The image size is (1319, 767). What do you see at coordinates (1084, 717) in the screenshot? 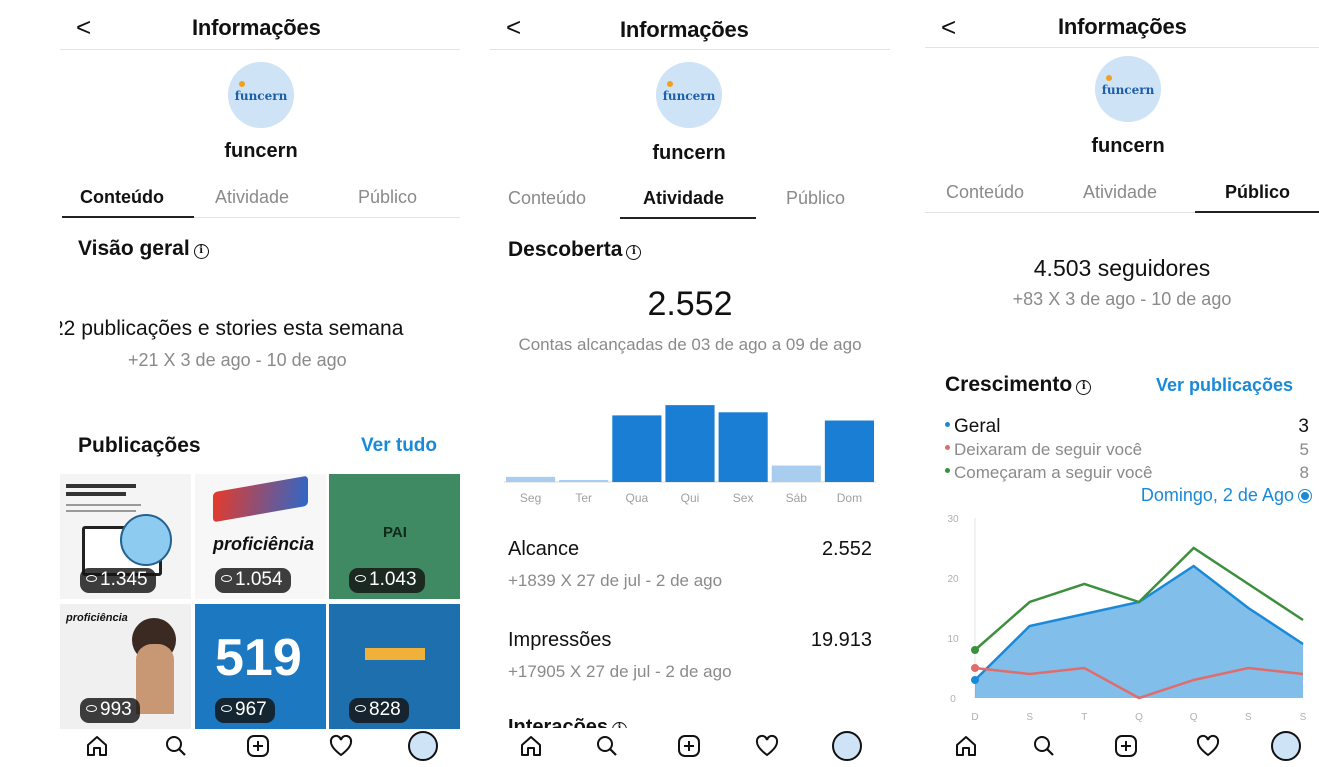
I see `x-tick-label: T` at bounding box center [1084, 717].